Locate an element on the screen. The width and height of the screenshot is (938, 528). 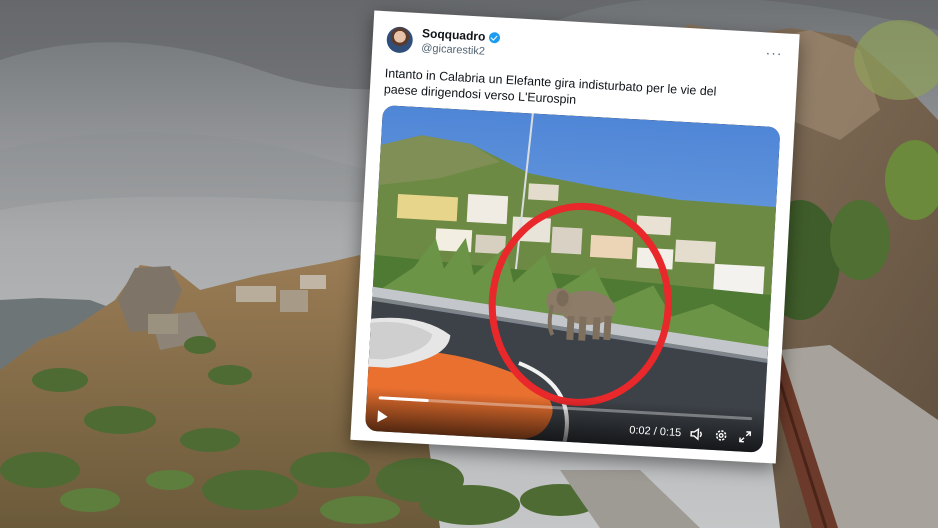
verified-badge-icon is located at coordinates (495, 37).